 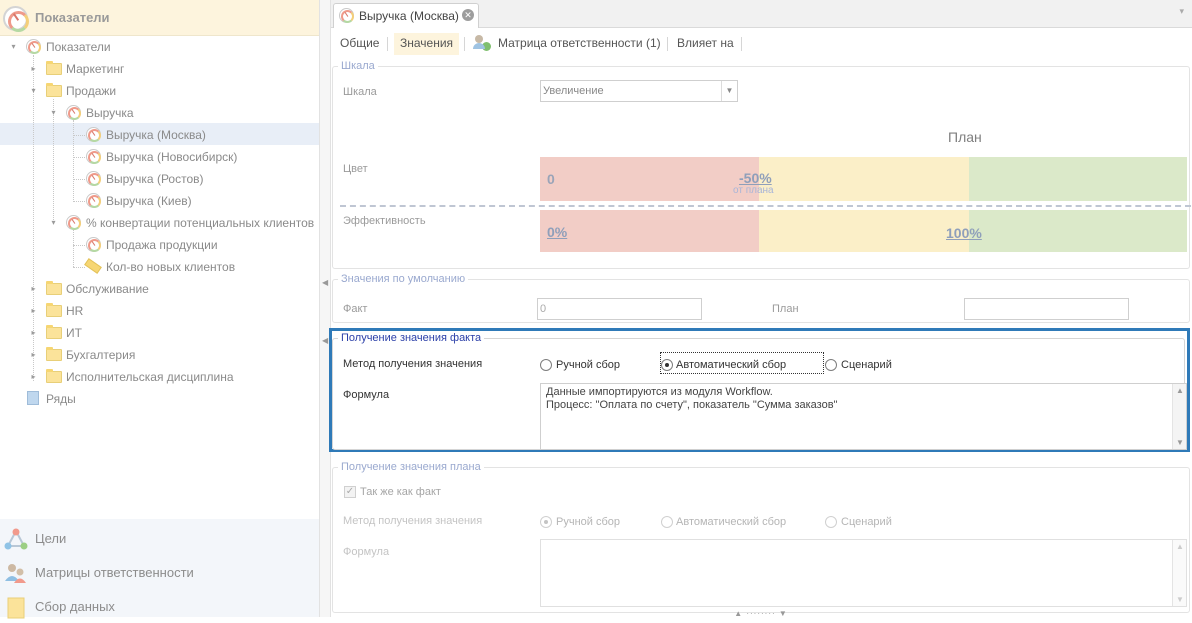 What do you see at coordinates (149, 201) in the screenshot?
I see `tree-item-revenue-kiev: Выручка (Киев)` at bounding box center [149, 201].